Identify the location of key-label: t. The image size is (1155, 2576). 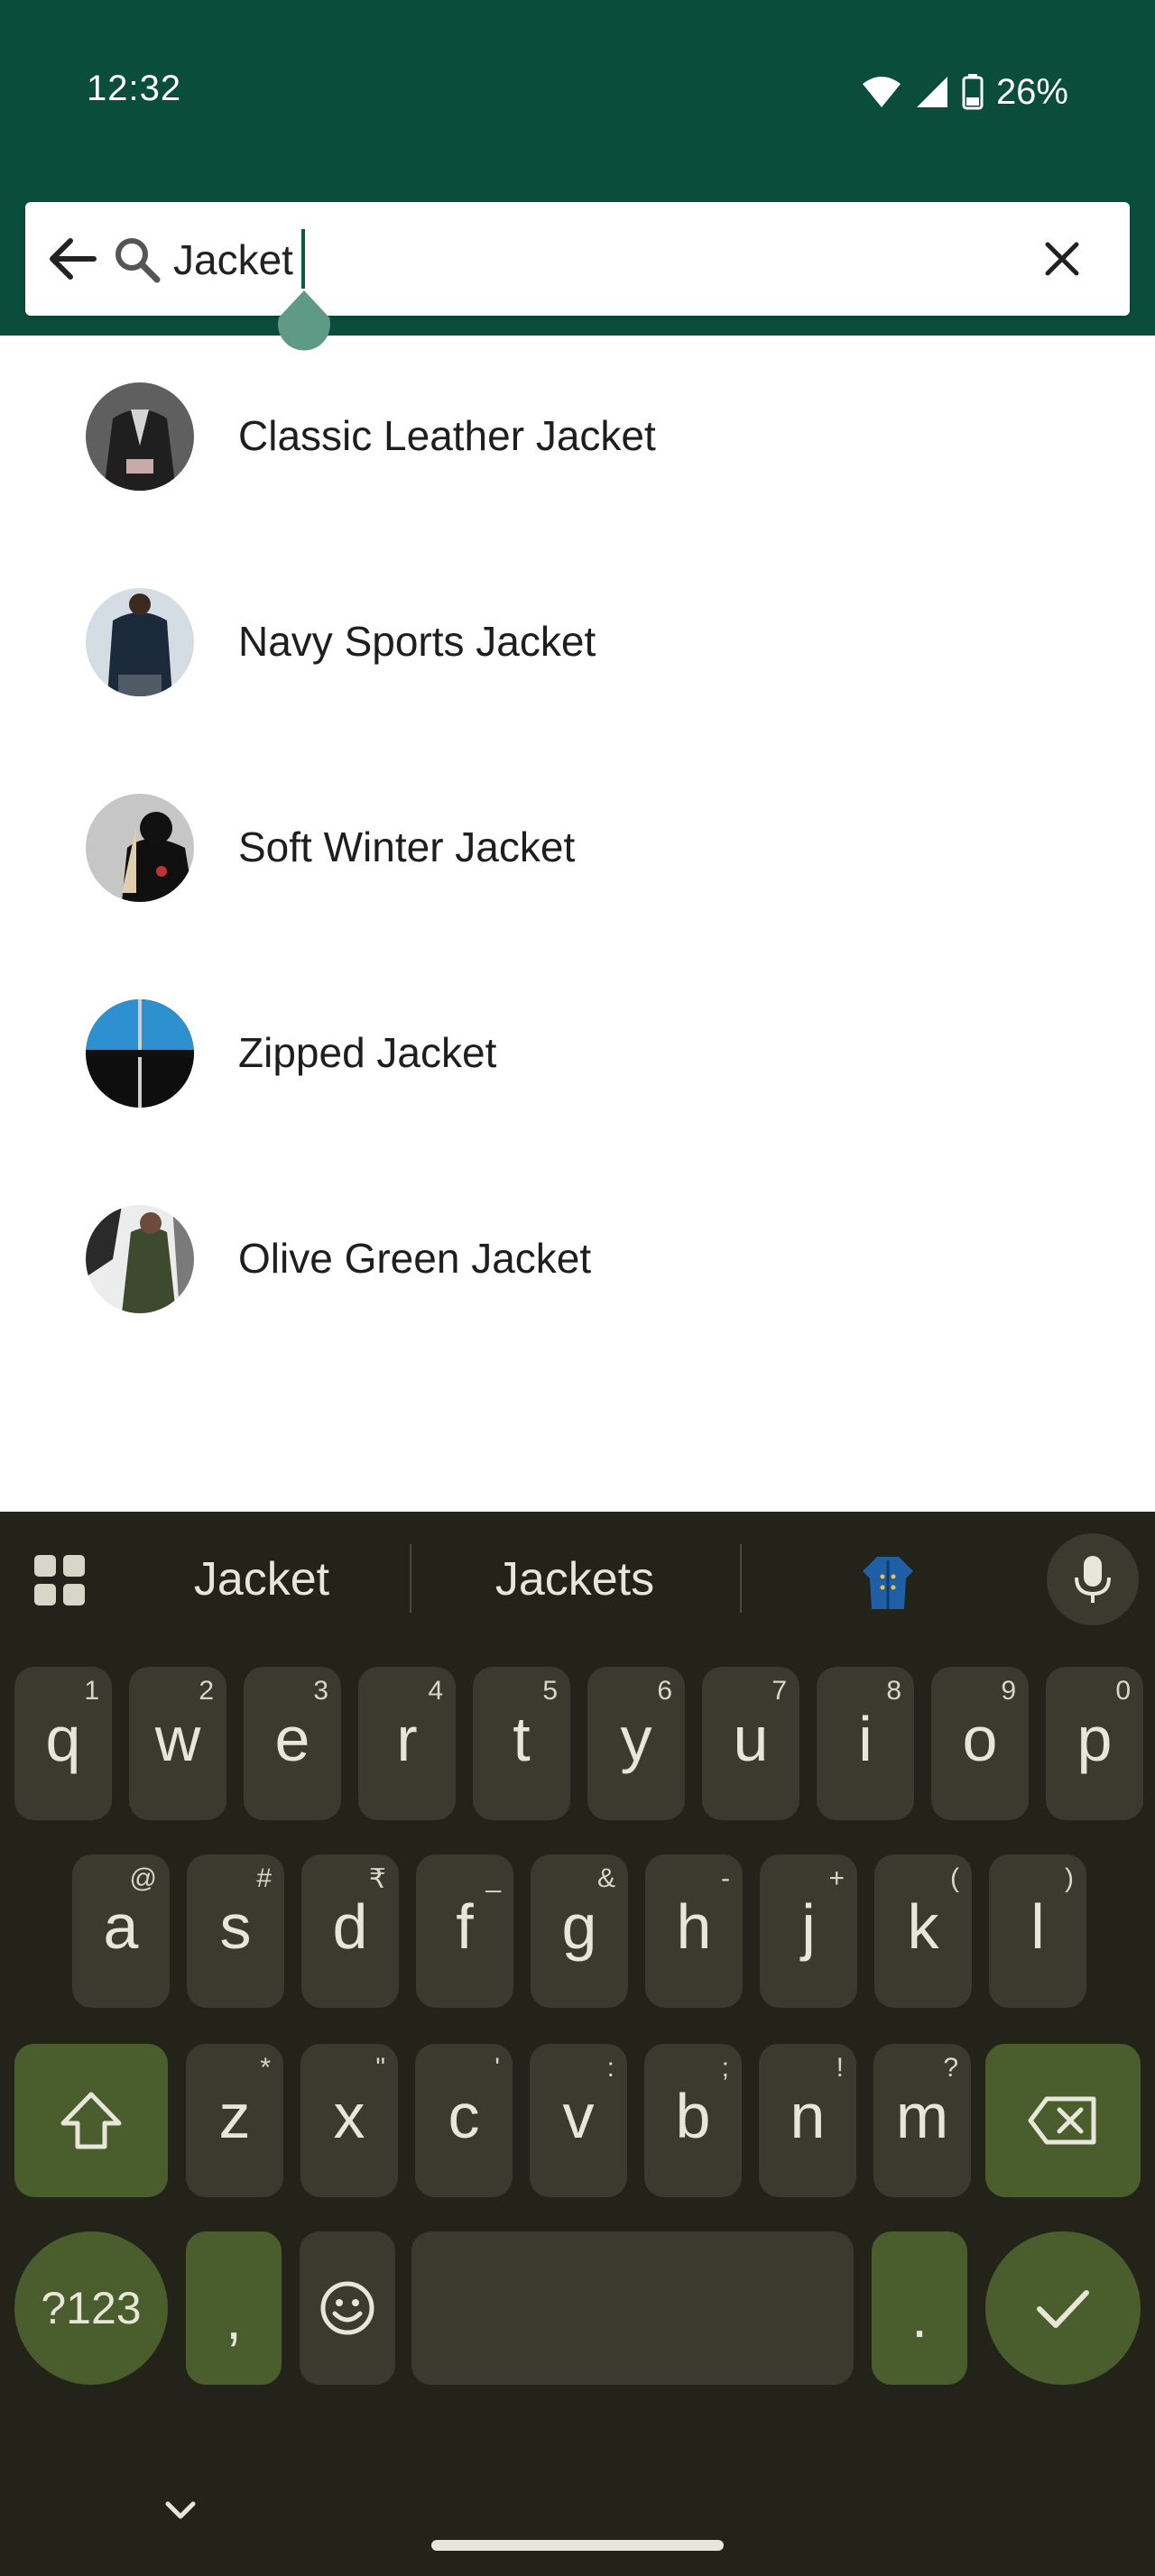
(522, 1739).